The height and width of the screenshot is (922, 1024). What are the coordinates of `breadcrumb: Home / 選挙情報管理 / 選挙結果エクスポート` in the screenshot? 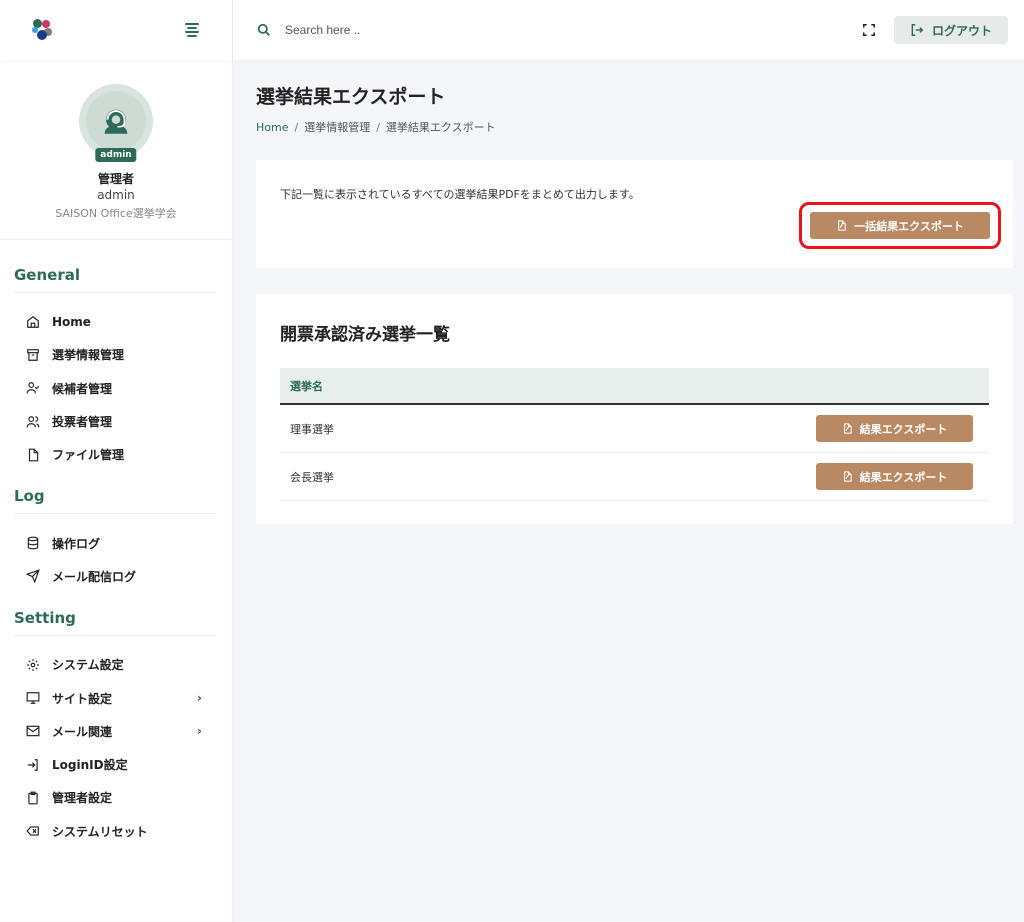 It's located at (634, 127).